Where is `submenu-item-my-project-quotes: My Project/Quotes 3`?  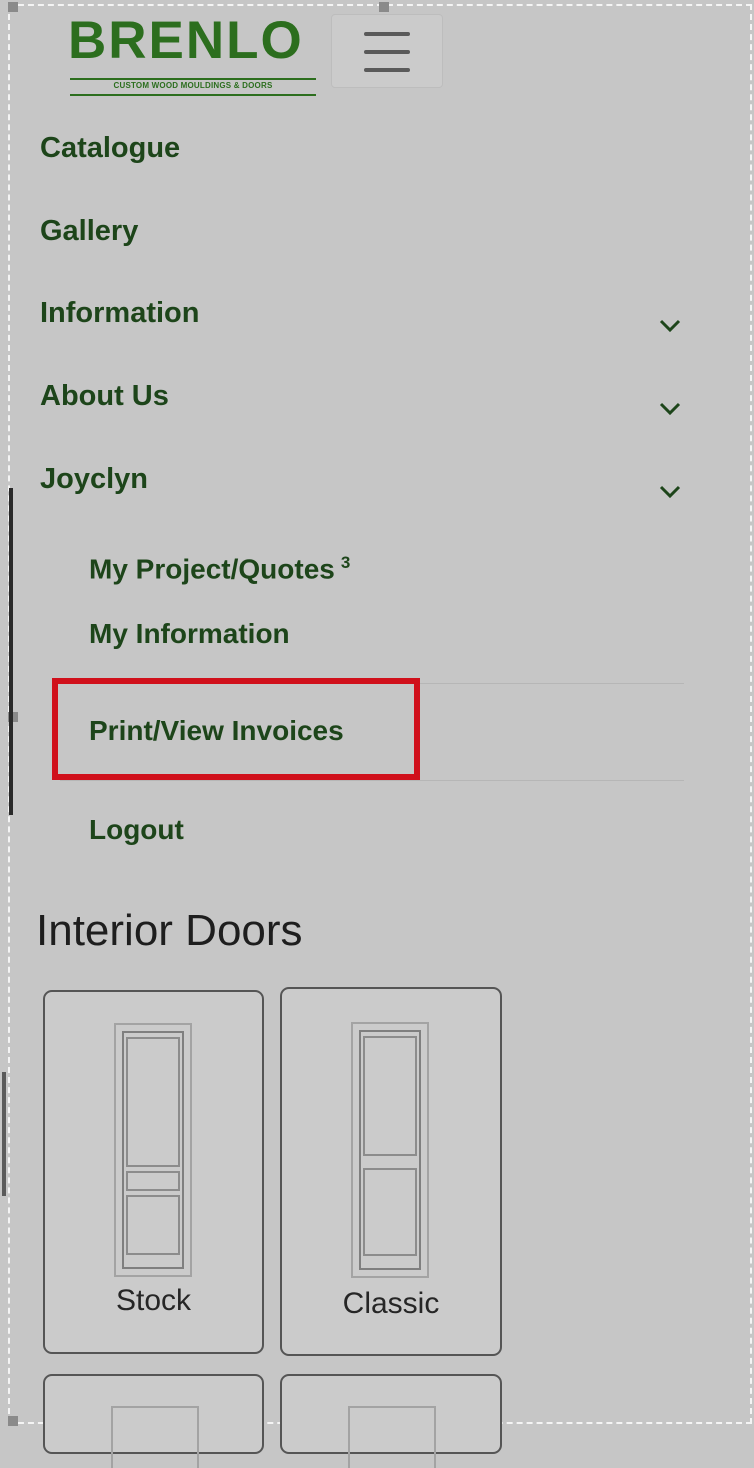 submenu-item-my-project-quotes: My Project/Quotes 3 is located at coordinates (219, 569).